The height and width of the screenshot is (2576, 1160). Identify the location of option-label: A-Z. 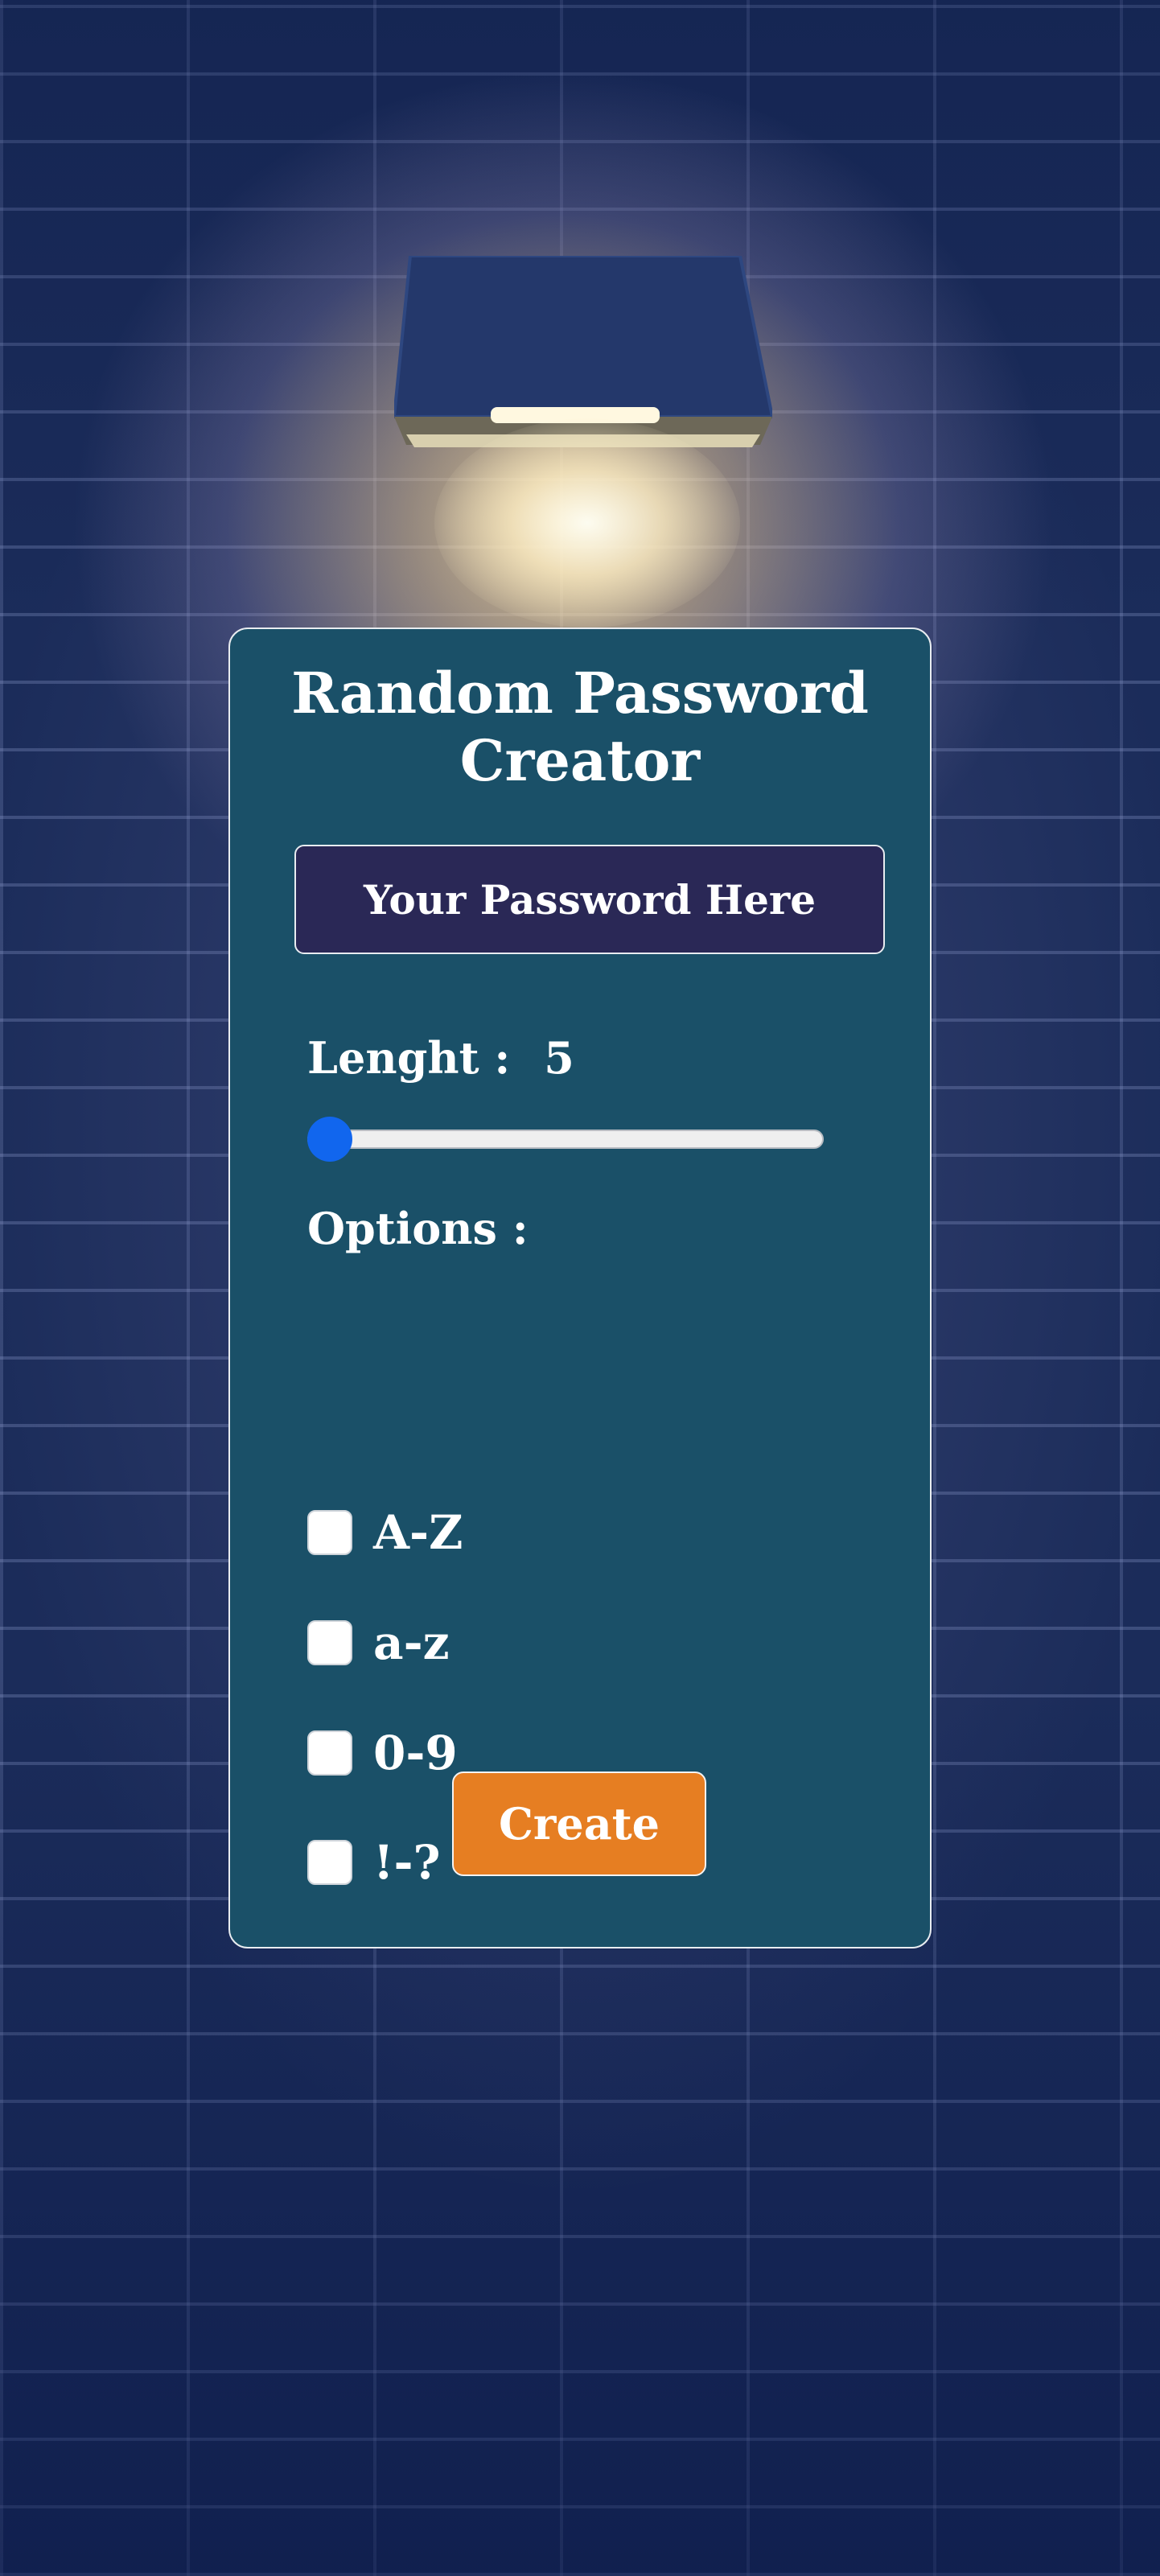
(418, 1532).